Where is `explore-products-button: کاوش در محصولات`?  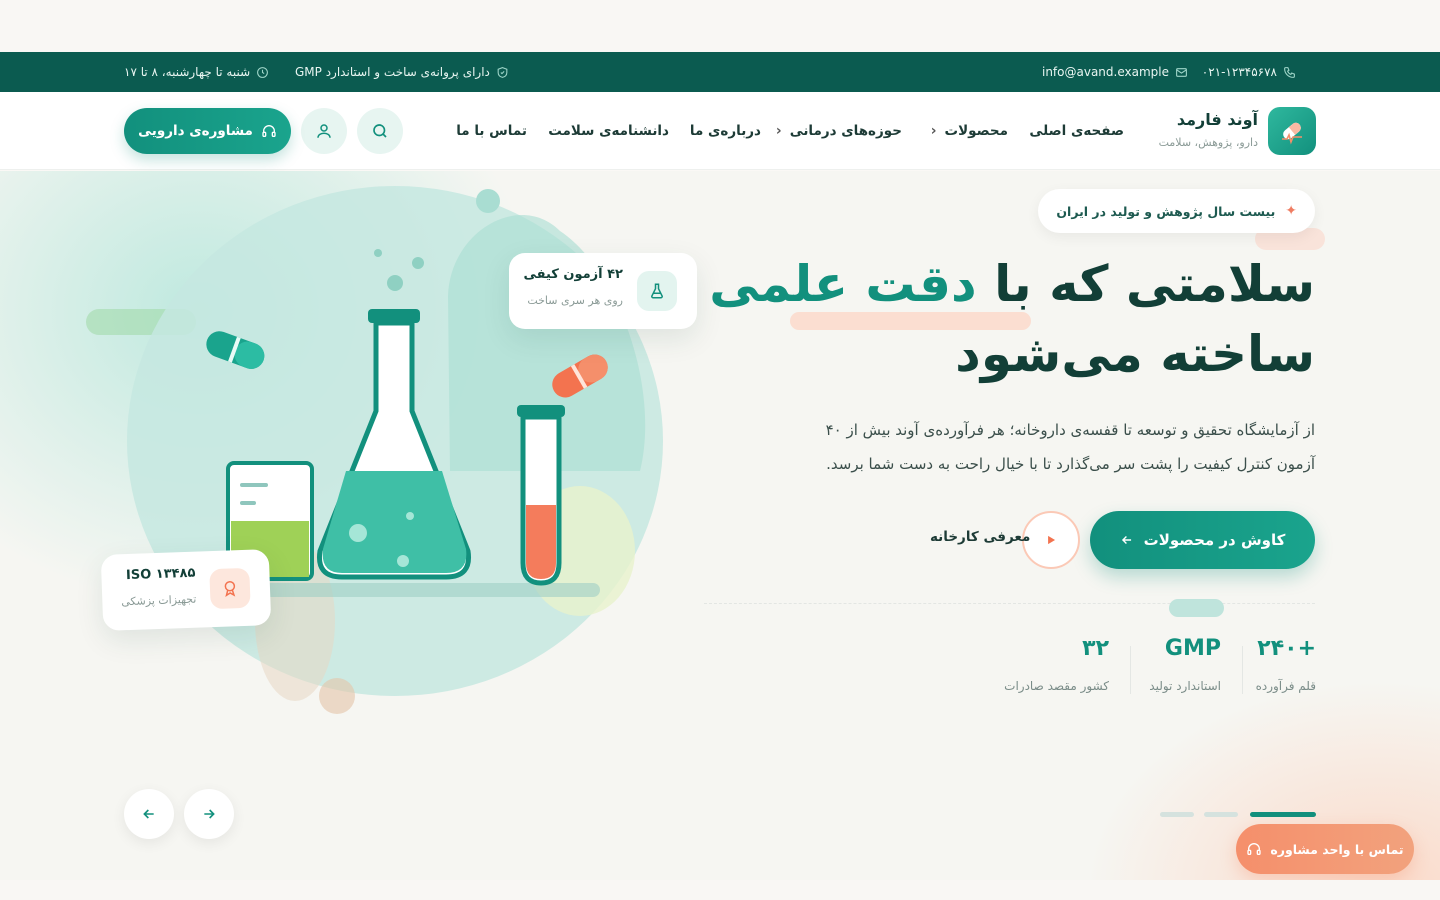
explore-products-button: کاوش در محصولات is located at coordinates (1202, 540).